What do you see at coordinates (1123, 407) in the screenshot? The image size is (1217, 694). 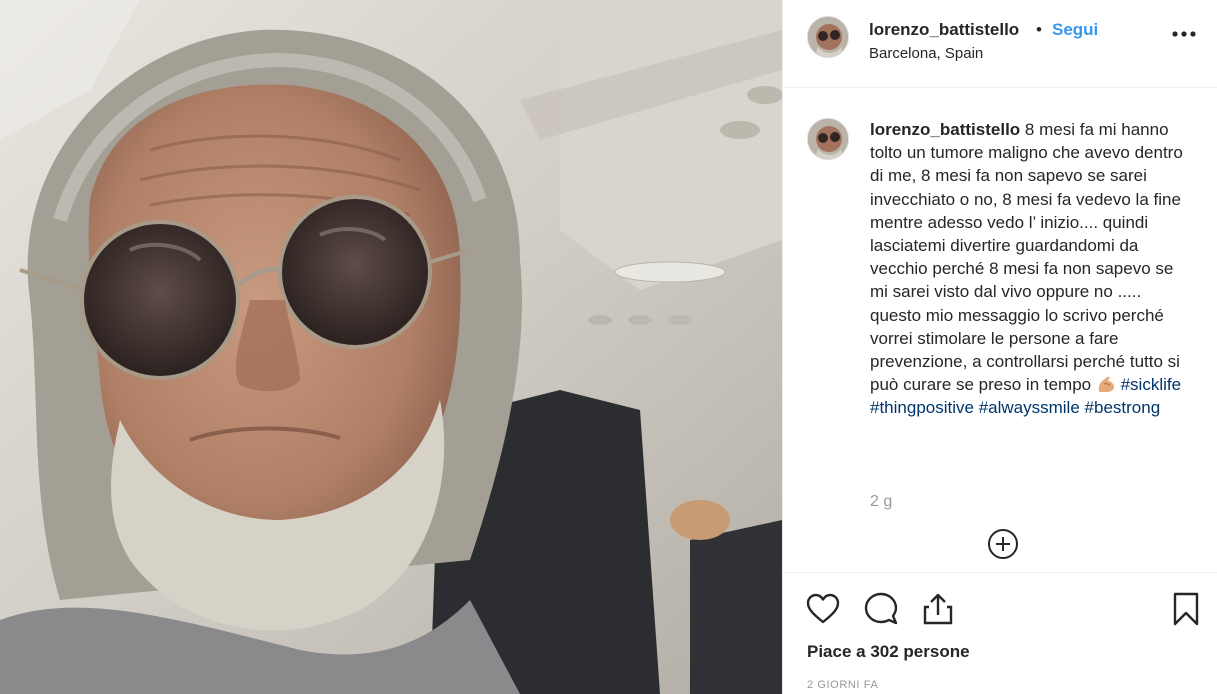 I see `hashtag-link: #bestrong` at bounding box center [1123, 407].